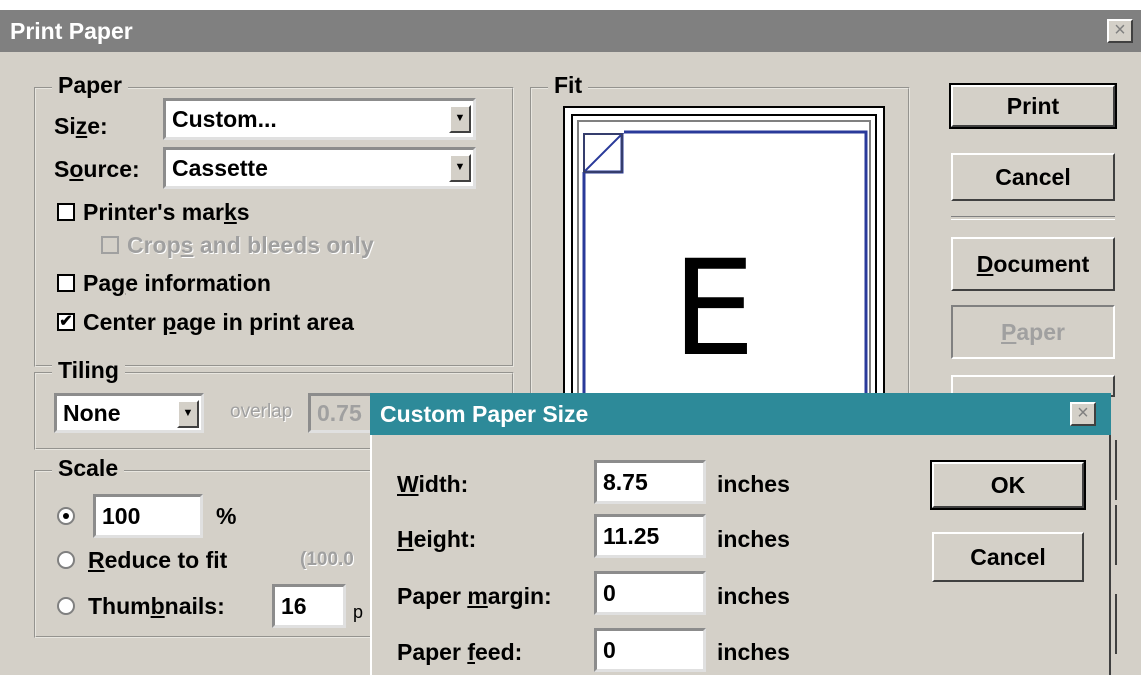 This screenshot has height=675, width=1141. What do you see at coordinates (66, 560) in the screenshot?
I see `reduce-to-fit-radio` at bounding box center [66, 560].